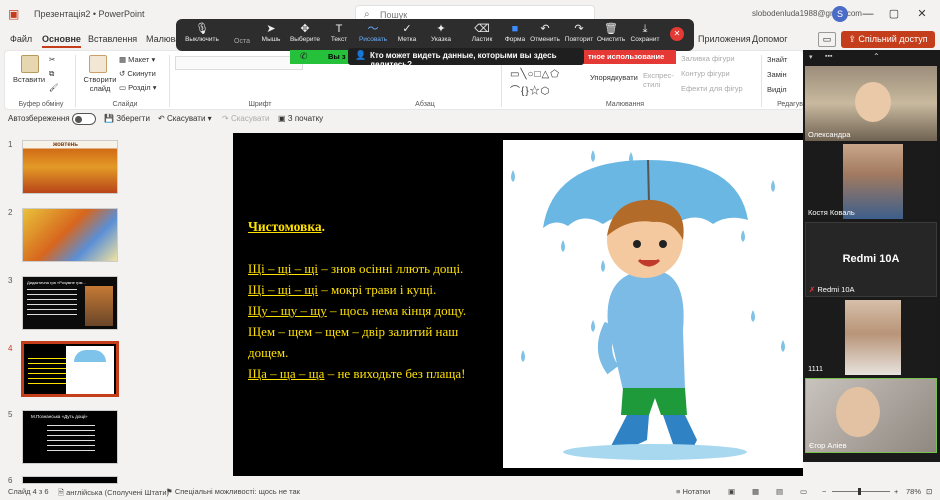 This screenshot has height=500, width=940. I want to click on redo-icon: ↷, so click(225, 118).